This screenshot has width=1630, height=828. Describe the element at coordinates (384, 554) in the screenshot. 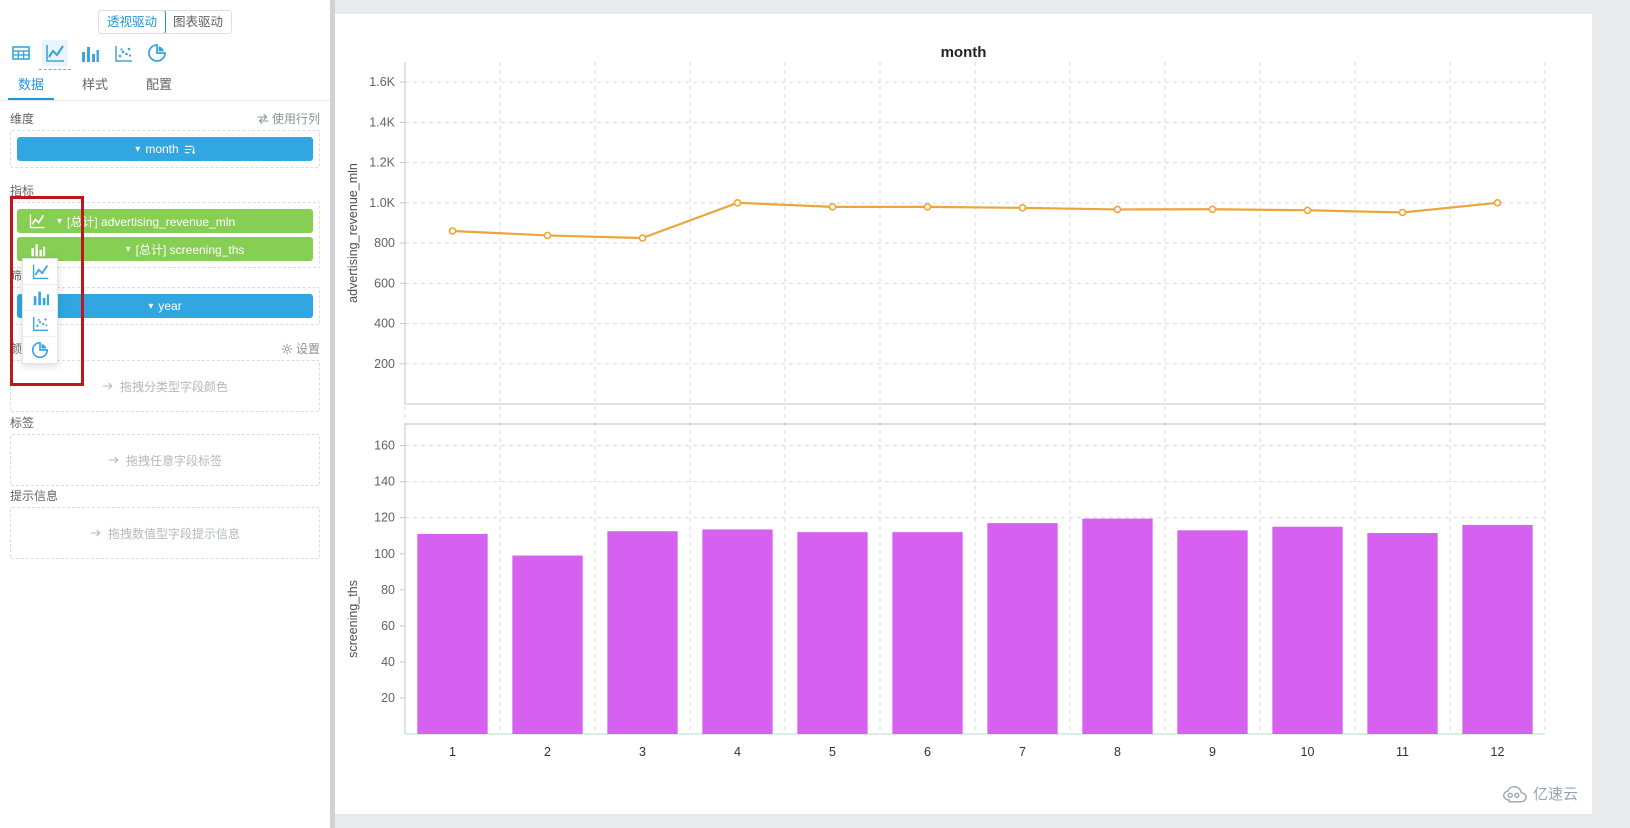

I see `svg-text: 100` at that location.